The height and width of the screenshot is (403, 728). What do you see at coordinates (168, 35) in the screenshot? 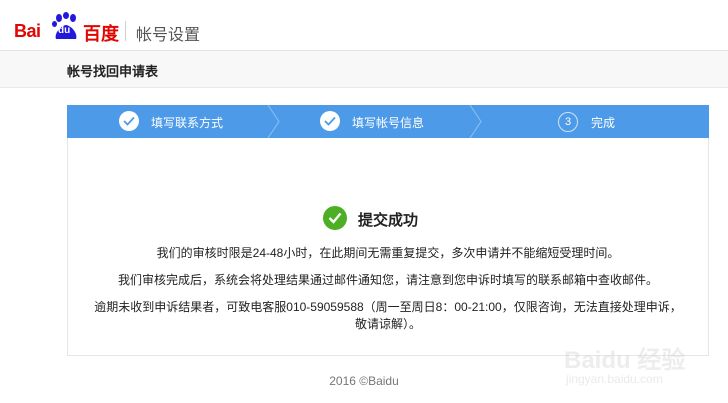
I see `page-title: 帐号设置` at bounding box center [168, 35].